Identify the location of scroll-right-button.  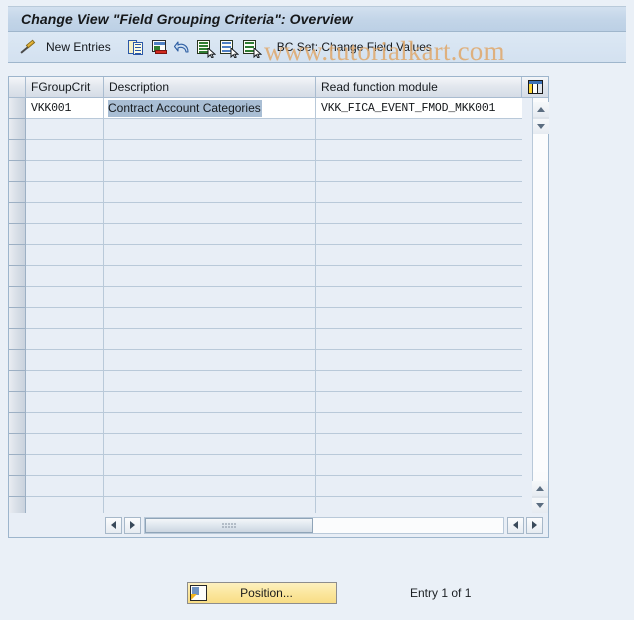
(132, 525).